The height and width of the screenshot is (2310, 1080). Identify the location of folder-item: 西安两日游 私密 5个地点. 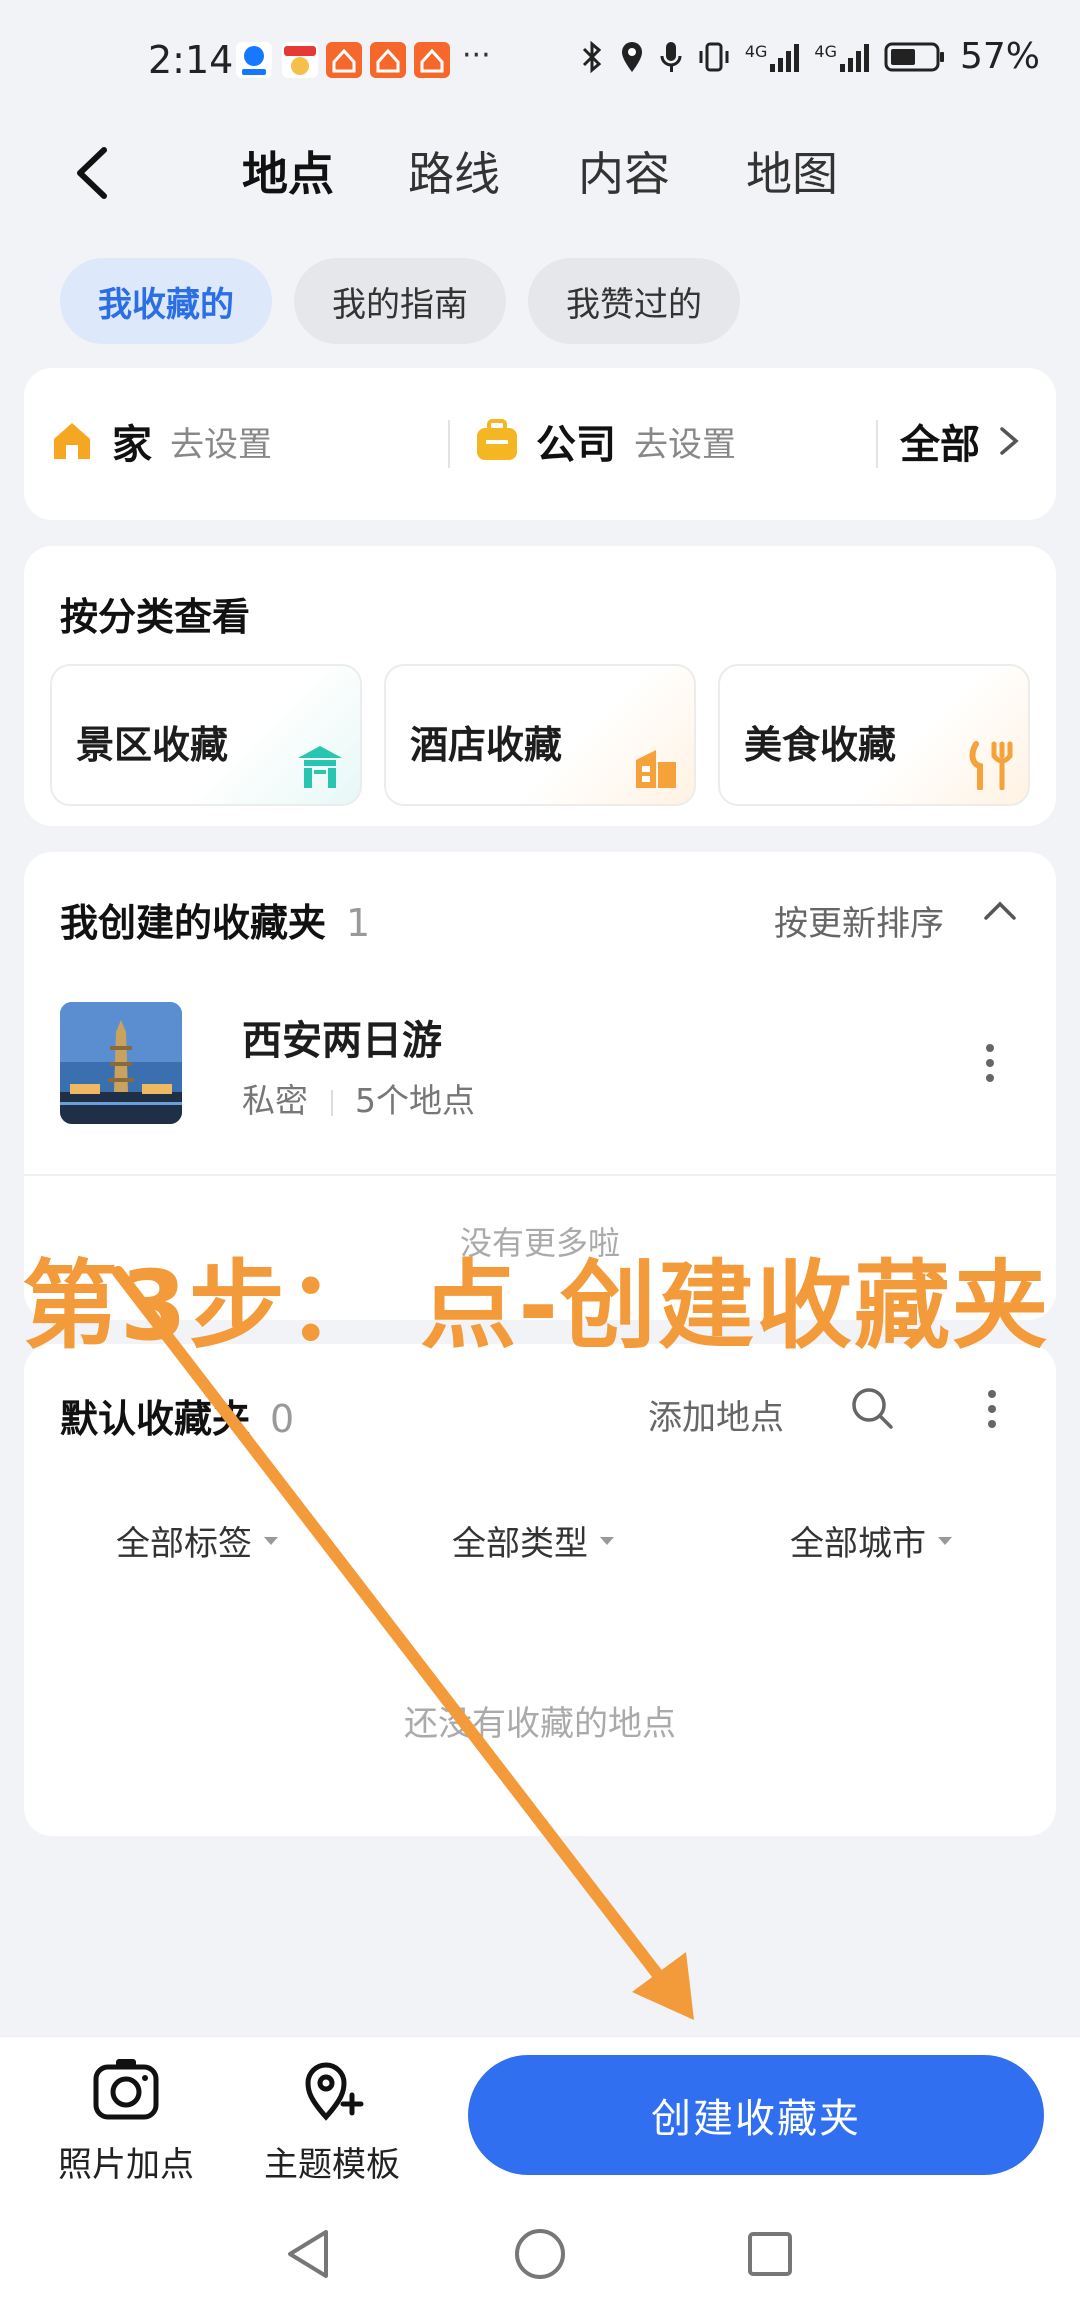
(540, 1065).